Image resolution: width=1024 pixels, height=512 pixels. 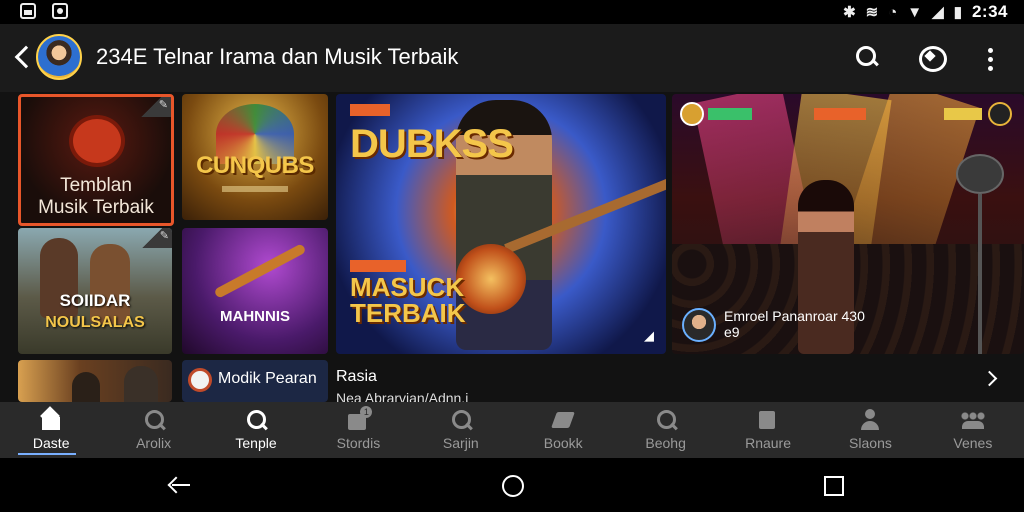 What do you see at coordinates (699, 325) in the screenshot?
I see `uploader-avatar` at bounding box center [699, 325].